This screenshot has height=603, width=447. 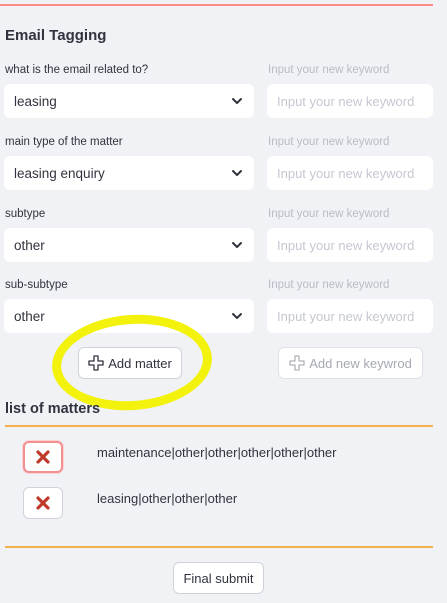 I want to click on subtype-value: other, so click(x=29, y=245).